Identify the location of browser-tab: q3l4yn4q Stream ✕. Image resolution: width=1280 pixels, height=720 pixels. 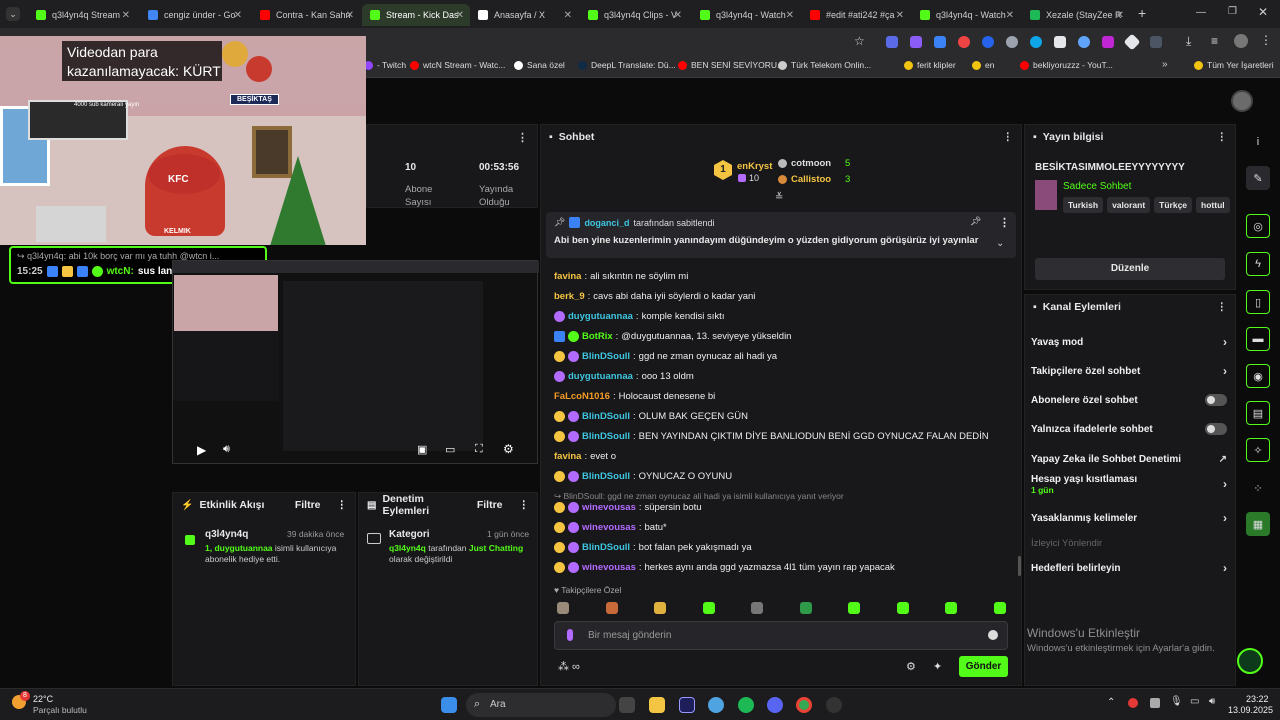
(82, 15).